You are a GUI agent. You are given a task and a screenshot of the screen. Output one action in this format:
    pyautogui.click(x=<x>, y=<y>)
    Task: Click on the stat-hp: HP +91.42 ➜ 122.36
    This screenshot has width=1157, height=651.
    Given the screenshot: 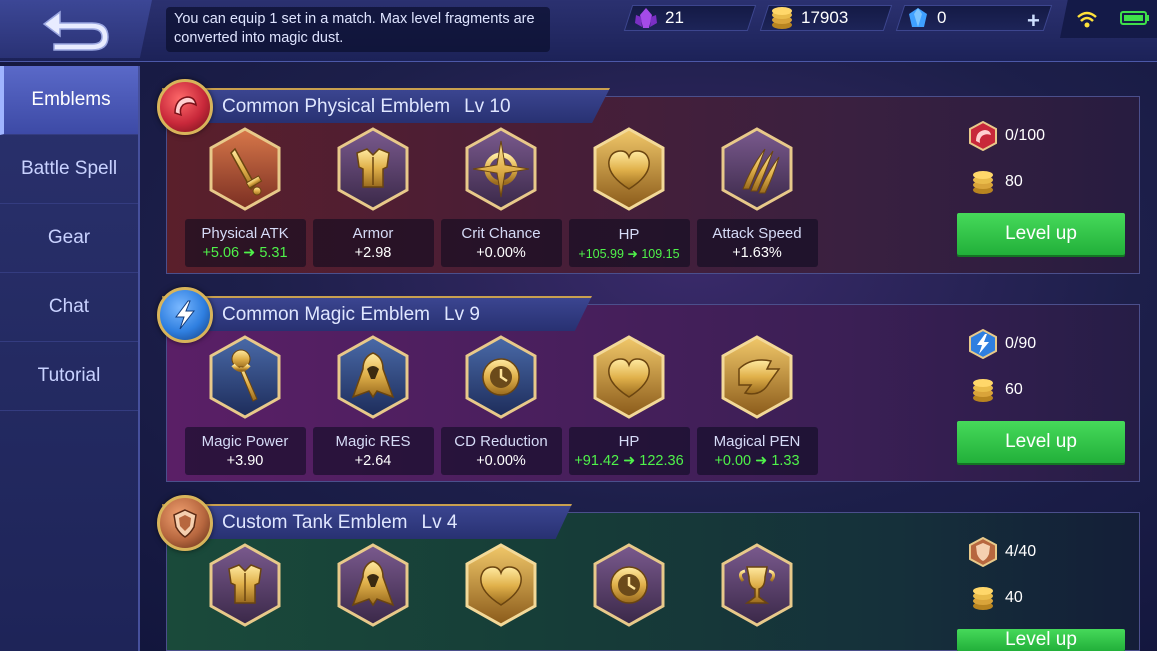 What is the action you would take?
    pyautogui.click(x=629, y=405)
    